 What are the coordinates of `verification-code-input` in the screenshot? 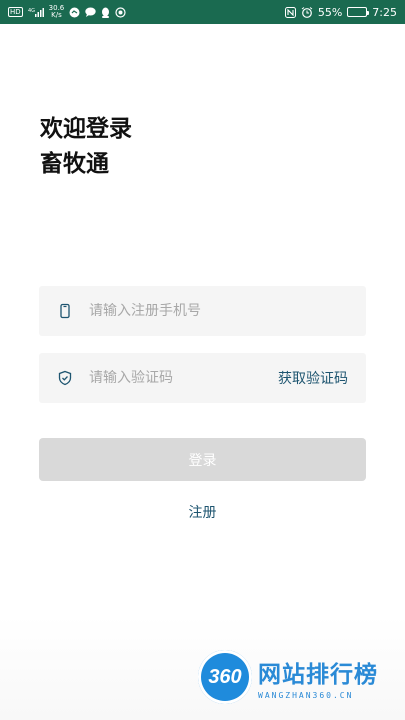 It's located at (169, 378).